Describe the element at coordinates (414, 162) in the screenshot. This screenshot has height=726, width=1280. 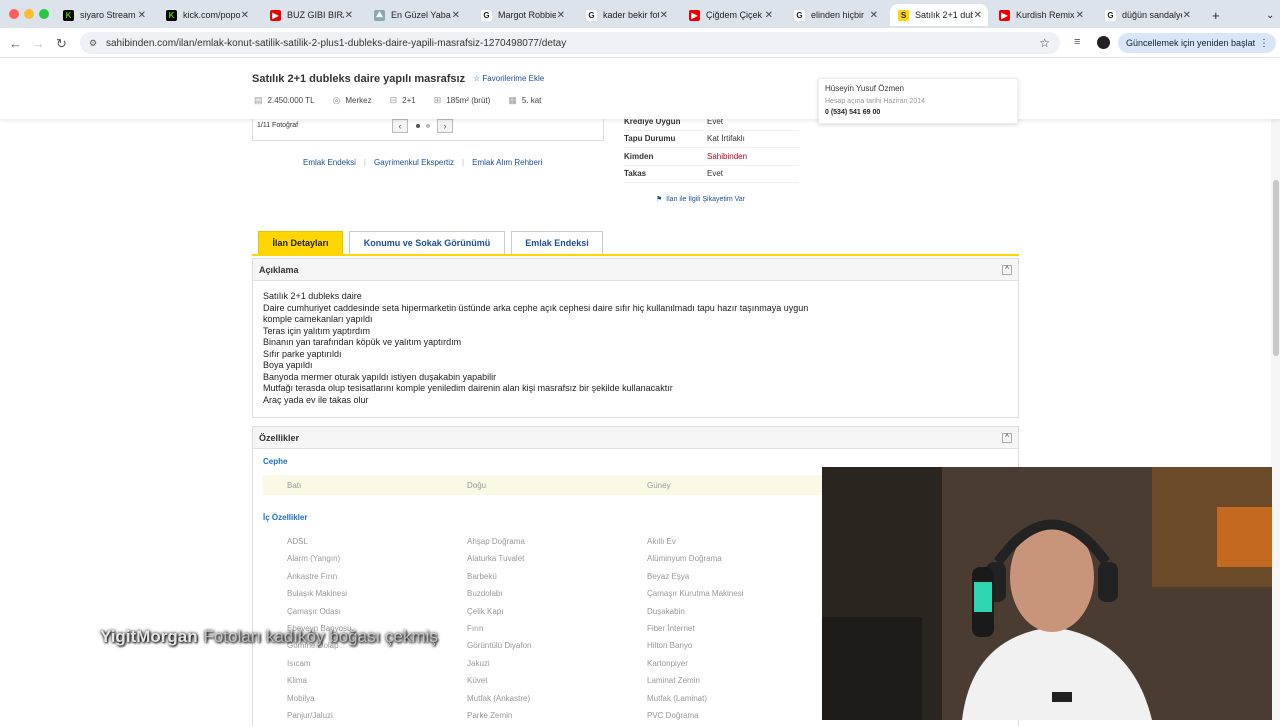
I see `external-link: Gayrimenkul Ekspertiz` at that location.